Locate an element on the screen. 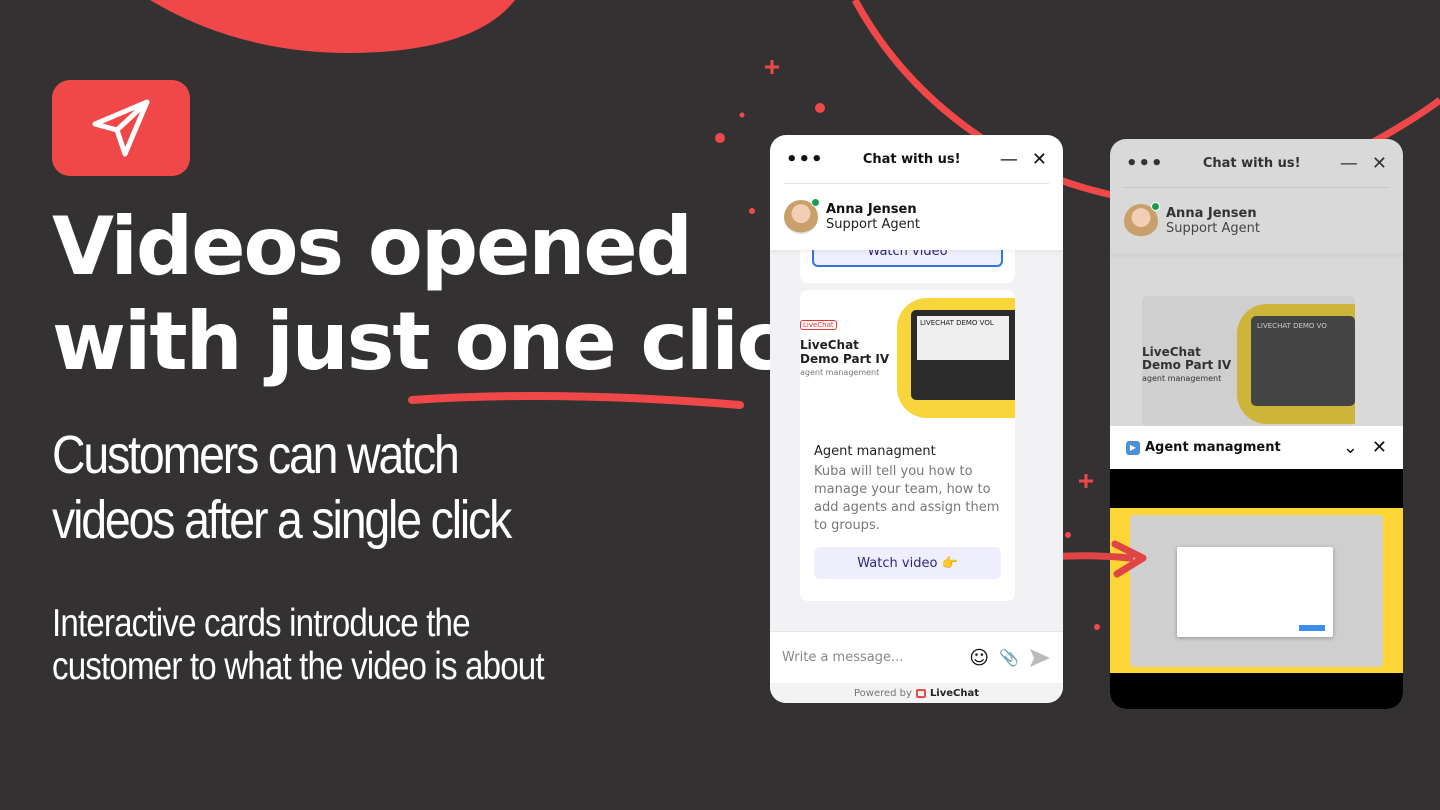 Image resolution: width=1440 pixels, height=810 pixels. card-title: Agent managment is located at coordinates (875, 451).